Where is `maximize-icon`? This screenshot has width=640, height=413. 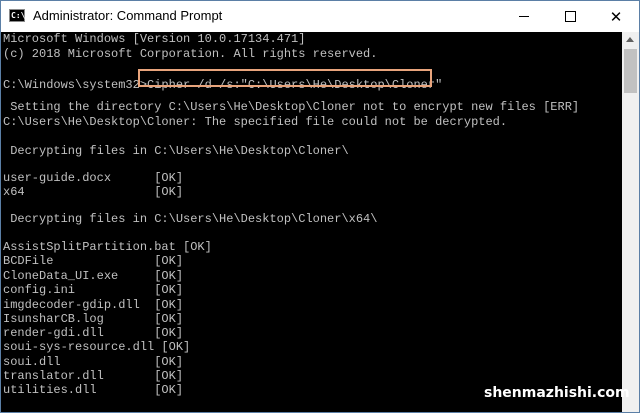
maximize-icon is located at coordinates (570, 16).